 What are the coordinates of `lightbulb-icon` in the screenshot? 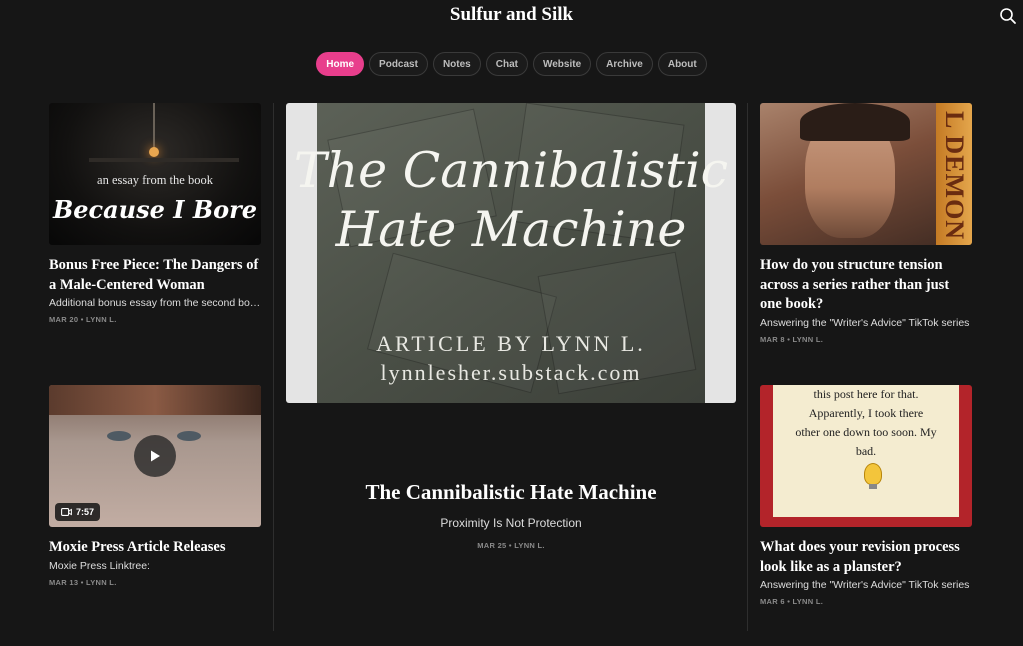 It's located at (873, 474).